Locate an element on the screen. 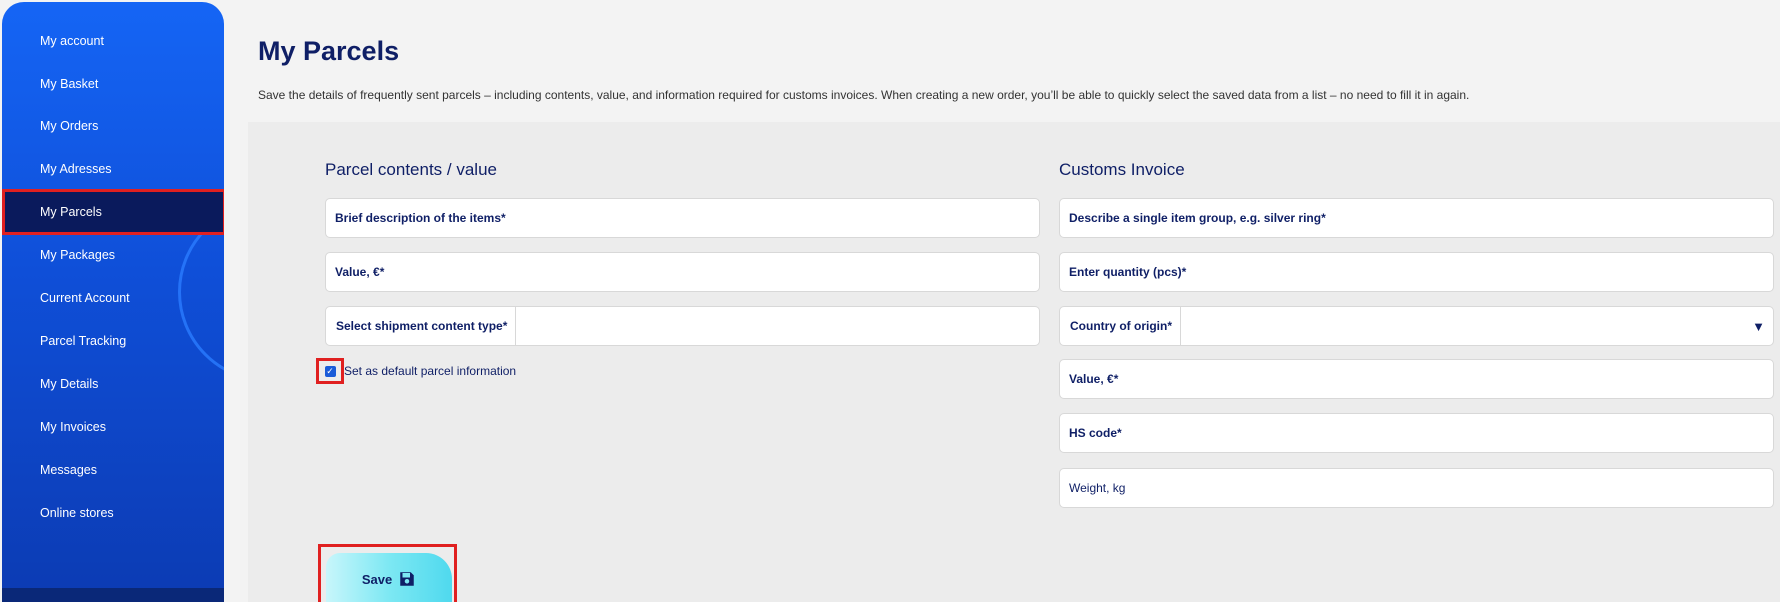  country-of-origin-select: Country of origin* ▼ is located at coordinates (1416, 326).